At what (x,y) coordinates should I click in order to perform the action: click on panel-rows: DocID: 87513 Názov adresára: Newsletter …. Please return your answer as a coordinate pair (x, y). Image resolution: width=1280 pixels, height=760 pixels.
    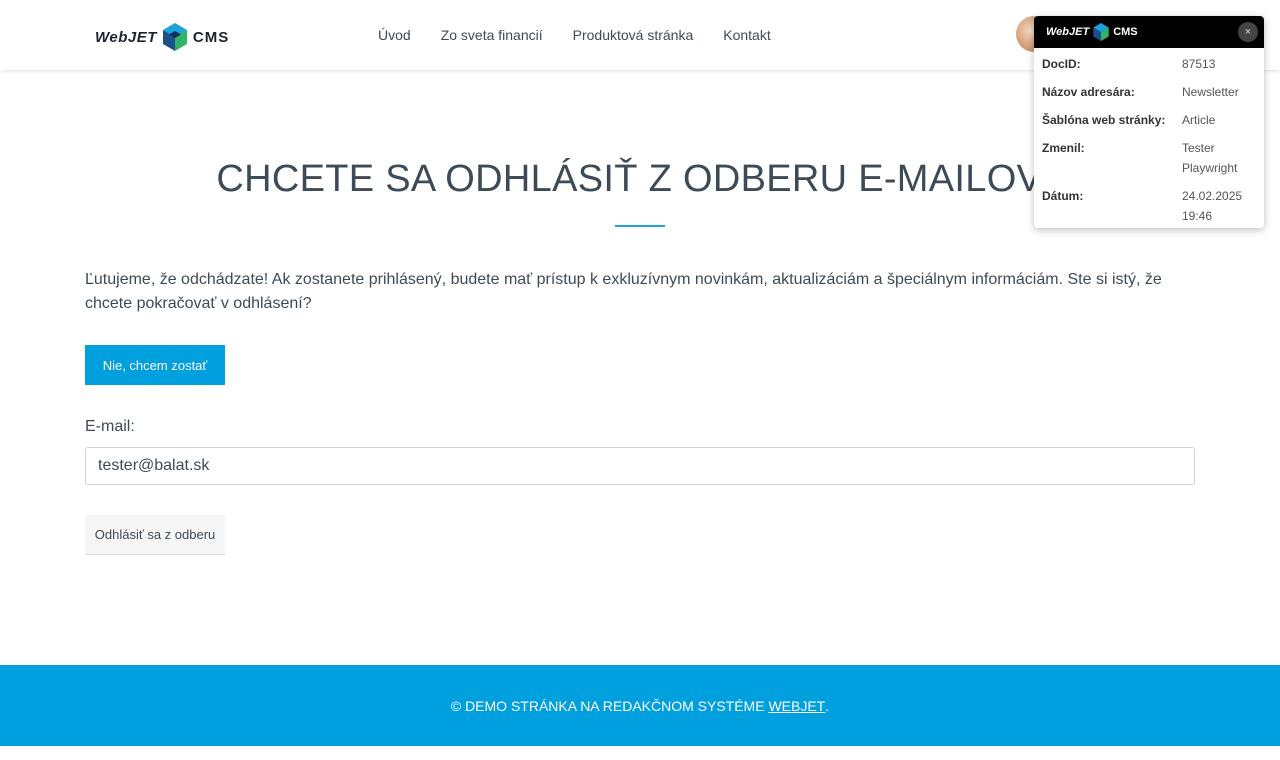
    Looking at the image, I should click on (1149, 137).